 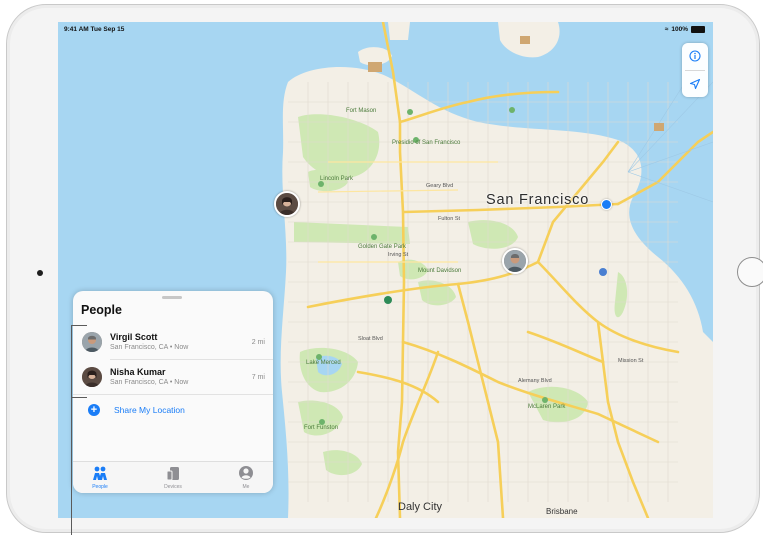 I want to click on tab-bar: People Devices Me, so click(x=173, y=477).